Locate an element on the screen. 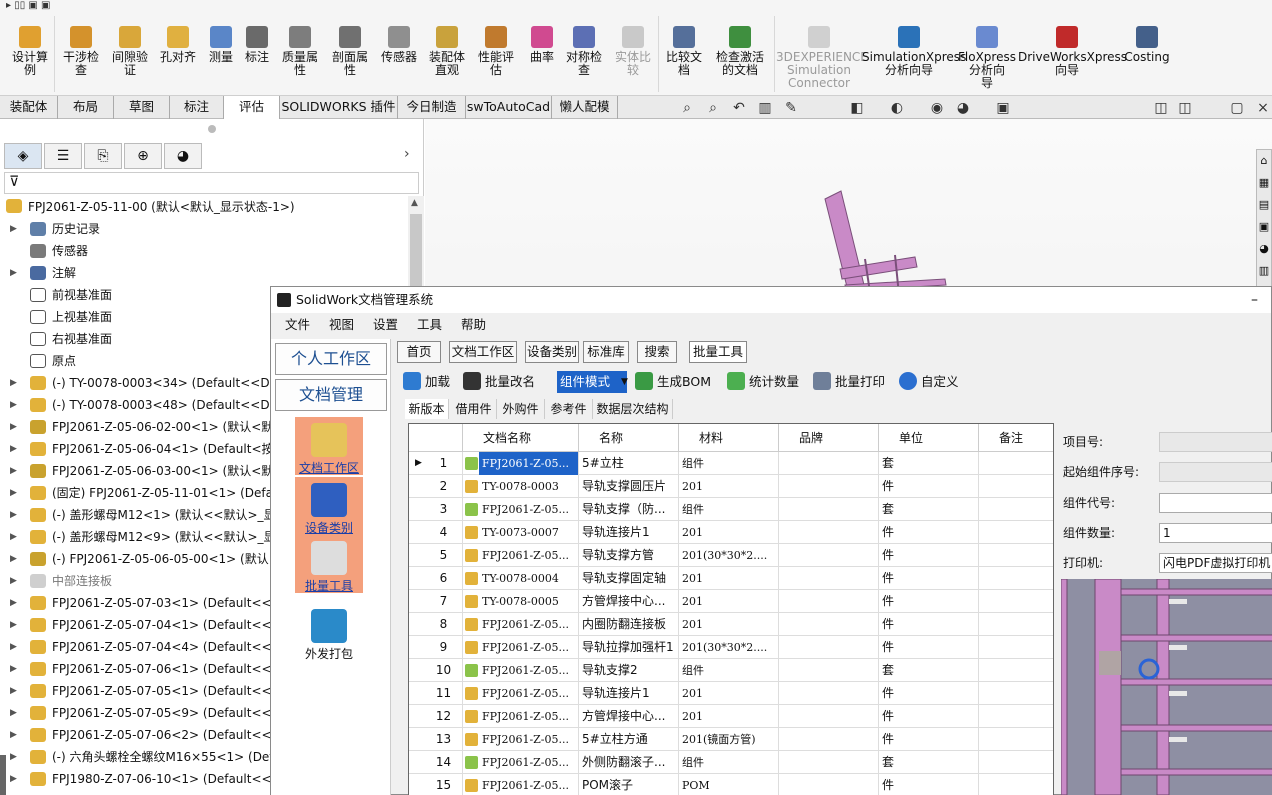 The image size is (1272, 795). table-row: 9 FPJ2061-Z-05... 导轨拉撑加强杆1 201(30*30*2.... 件 is located at coordinates (731, 647).